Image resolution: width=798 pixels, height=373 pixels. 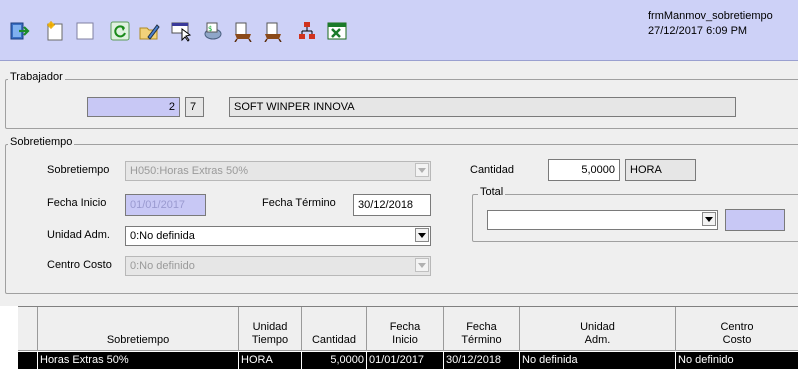 I want to click on sobretiempo-select: H050:Horas Extras 50%, so click(x=278, y=171).